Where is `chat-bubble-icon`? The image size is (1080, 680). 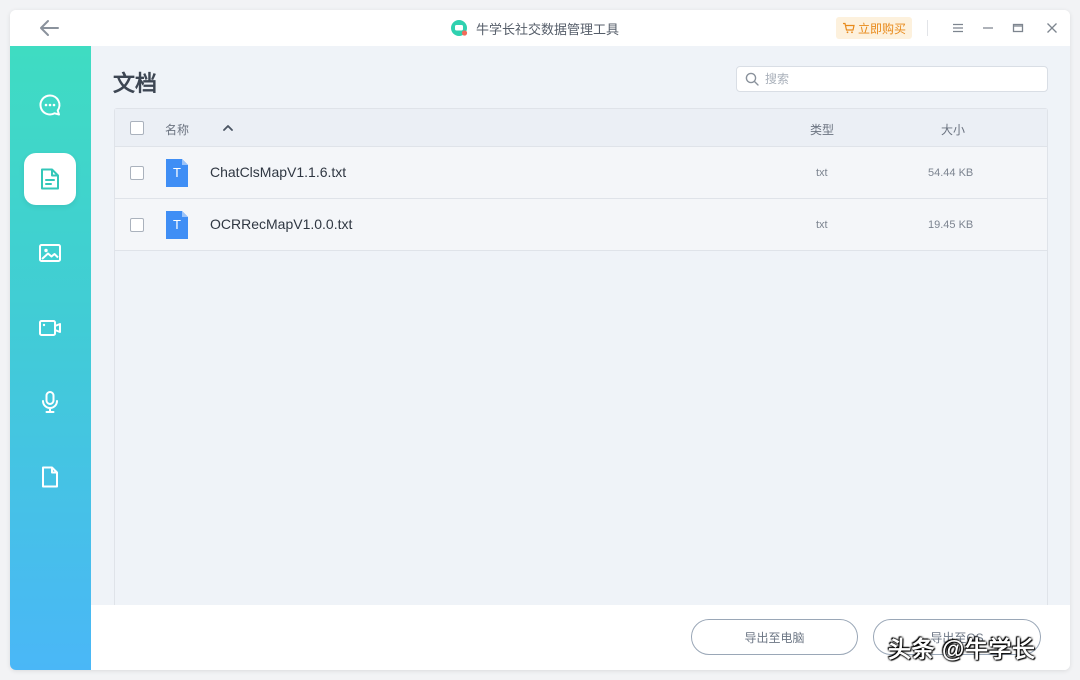
chat-bubble-icon is located at coordinates (50, 105).